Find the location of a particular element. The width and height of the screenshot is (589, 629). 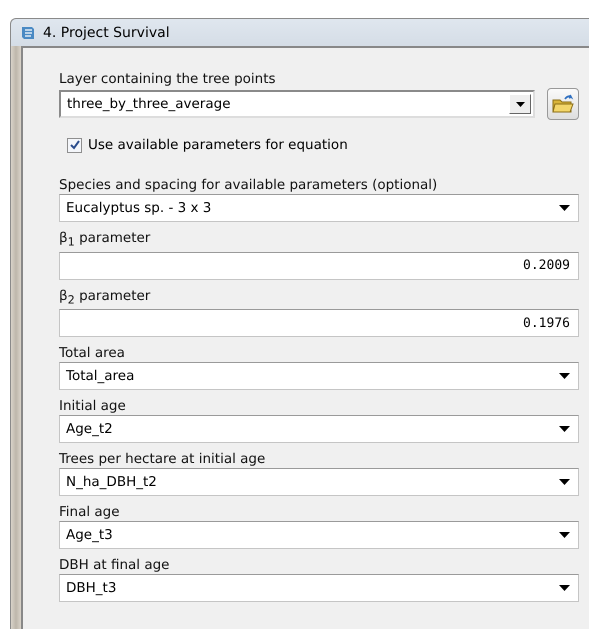

window-title: 4. Project Survival is located at coordinates (106, 32).